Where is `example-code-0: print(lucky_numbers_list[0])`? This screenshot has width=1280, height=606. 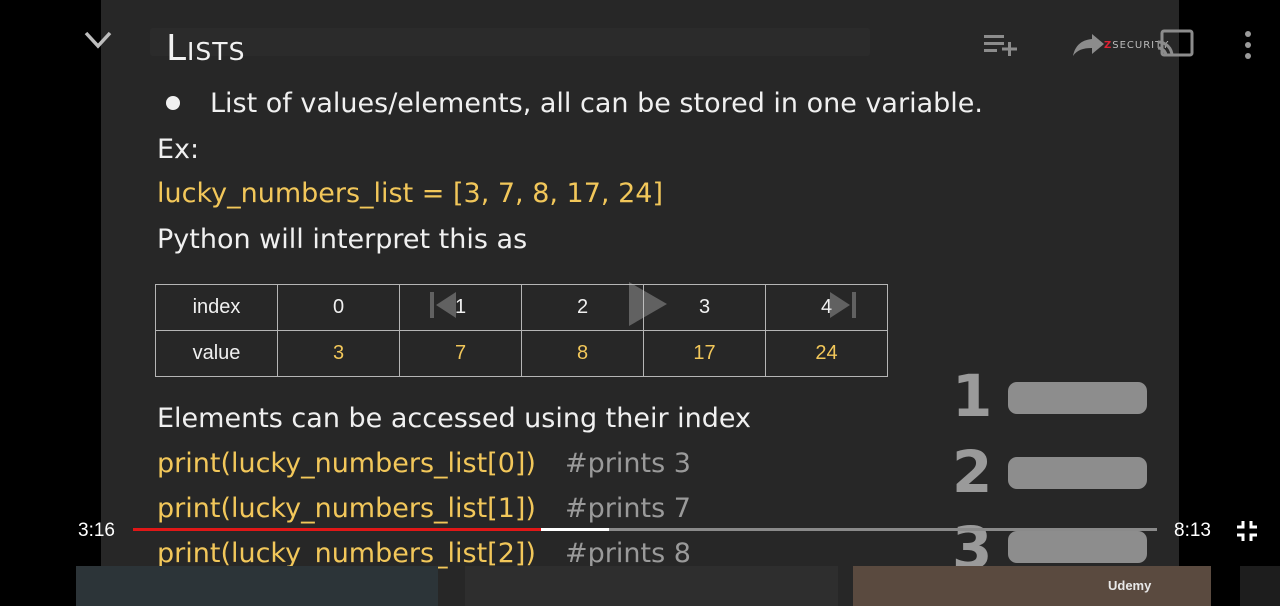
example-code-0: print(lucky_numbers_list[0]) is located at coordinates (346, 463).